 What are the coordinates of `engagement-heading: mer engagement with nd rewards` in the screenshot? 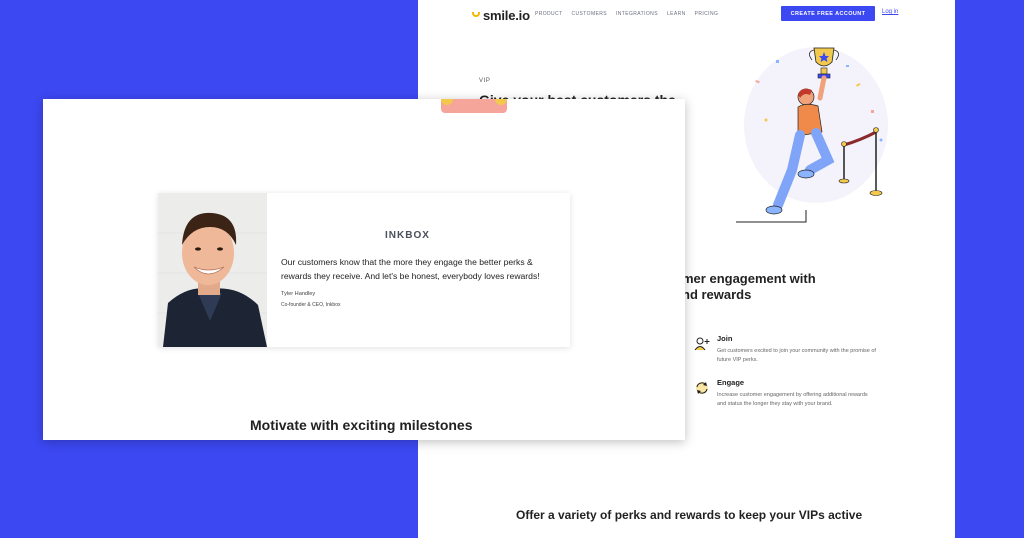 It's located at (749, 287).